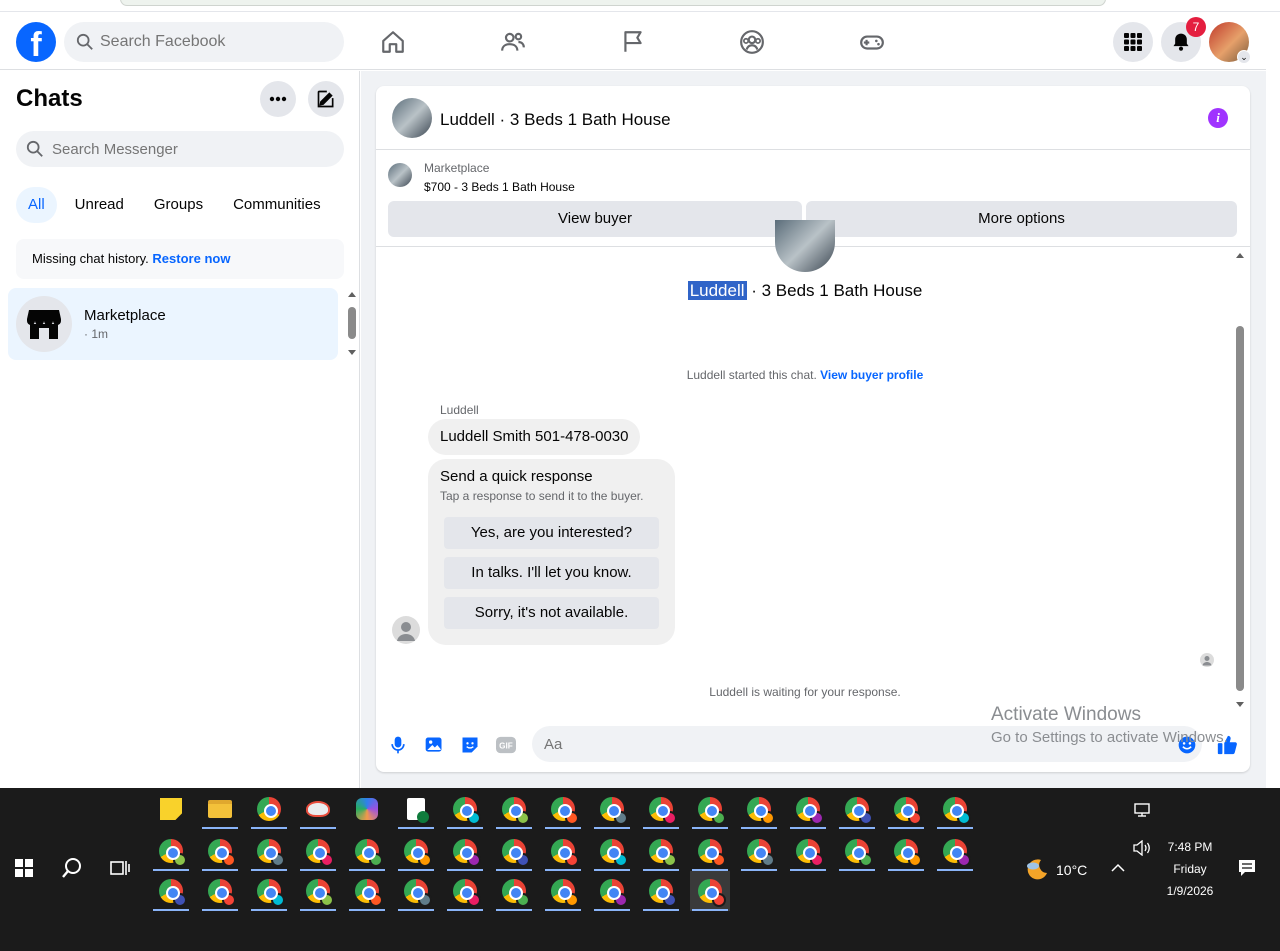 Image resolution: width=1280 pixels, height=951 pixels. Describe the element at coordinates (72, 868) in the screenshot. I see `taskbar-search-icon` at that location.